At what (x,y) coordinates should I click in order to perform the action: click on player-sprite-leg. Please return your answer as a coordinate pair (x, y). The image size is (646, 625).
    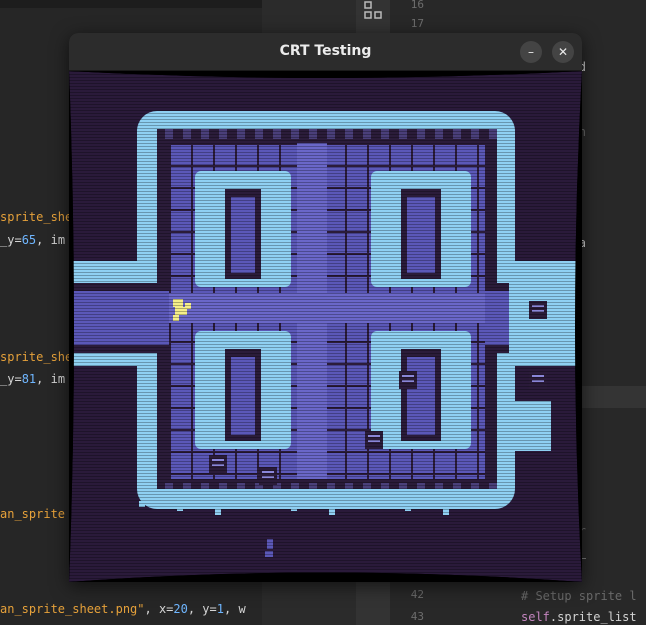
    Looking at the image, I should click on (176, 318).